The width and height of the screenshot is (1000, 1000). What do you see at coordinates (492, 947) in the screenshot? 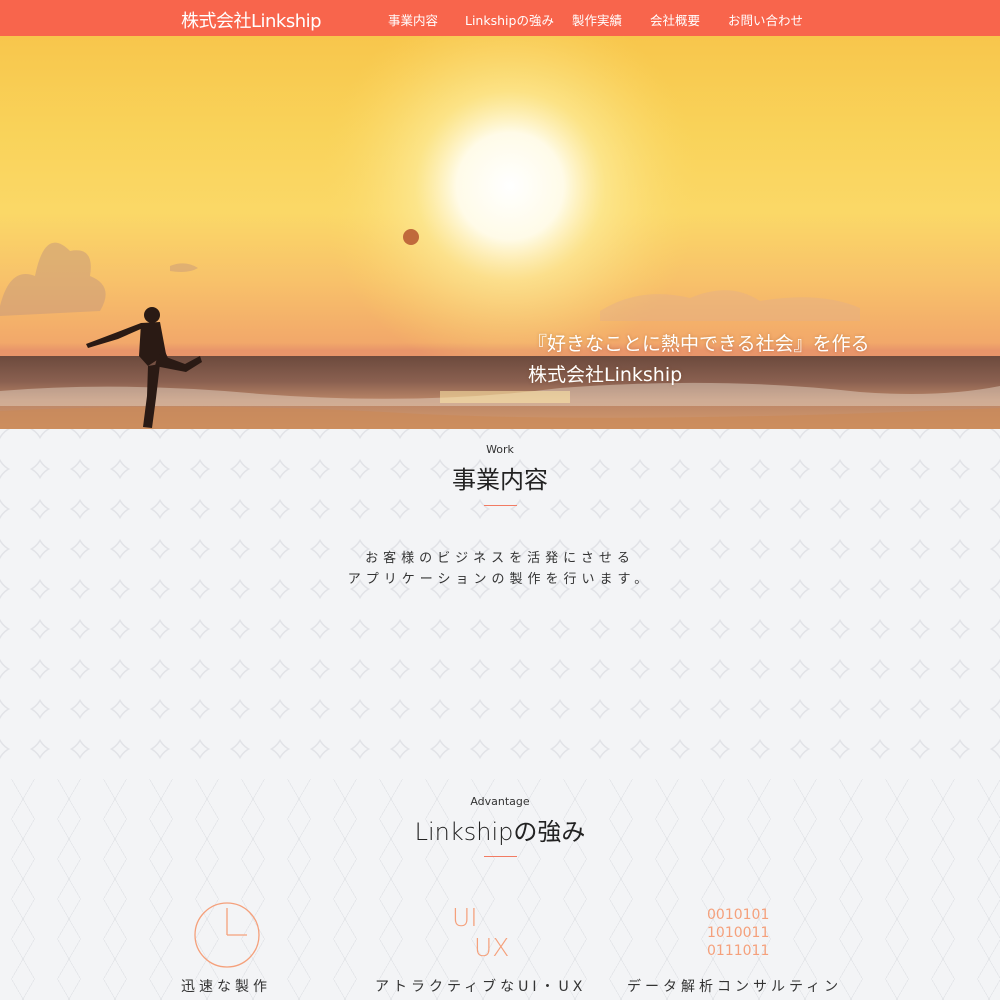
I see `ux-icon-text: UX` at bounding box center [492, 947].